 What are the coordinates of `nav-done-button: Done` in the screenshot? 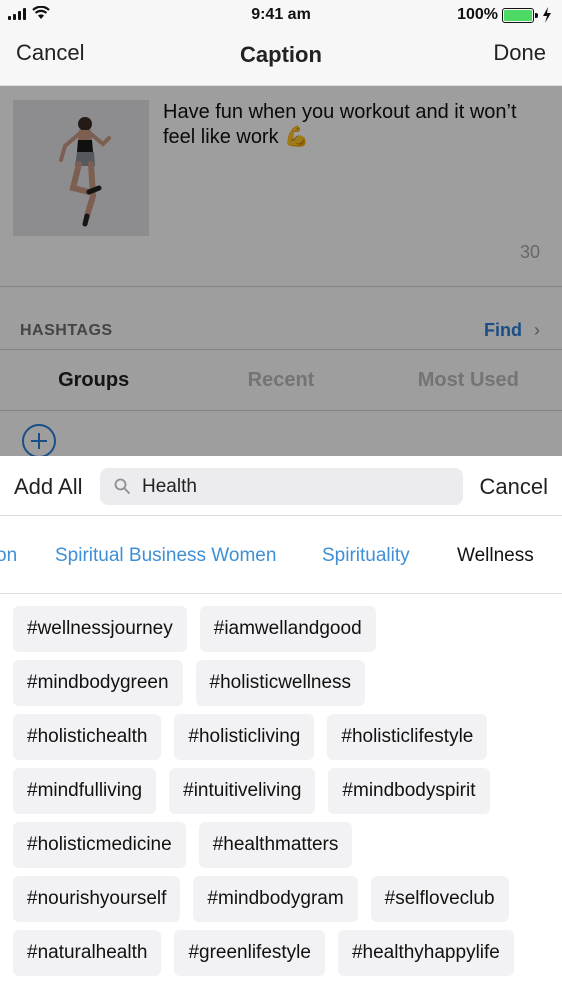 It's located at (519, 53).